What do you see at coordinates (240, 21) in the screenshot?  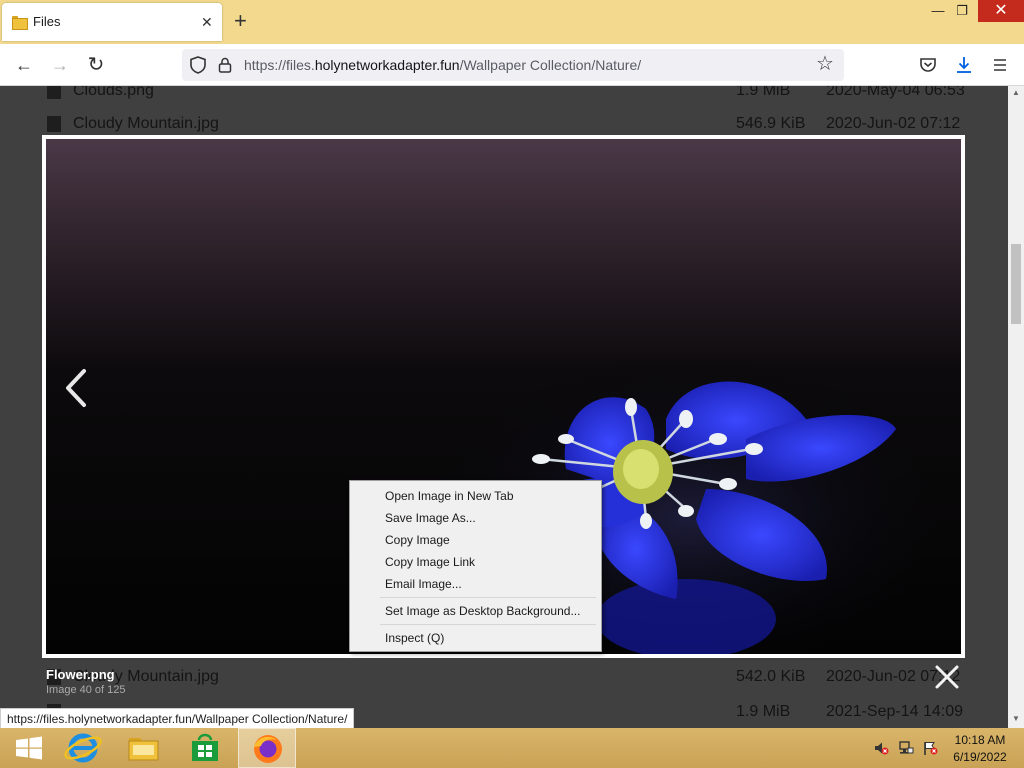 I see `new-tab-icon: +` at bounding box center [240, 21].